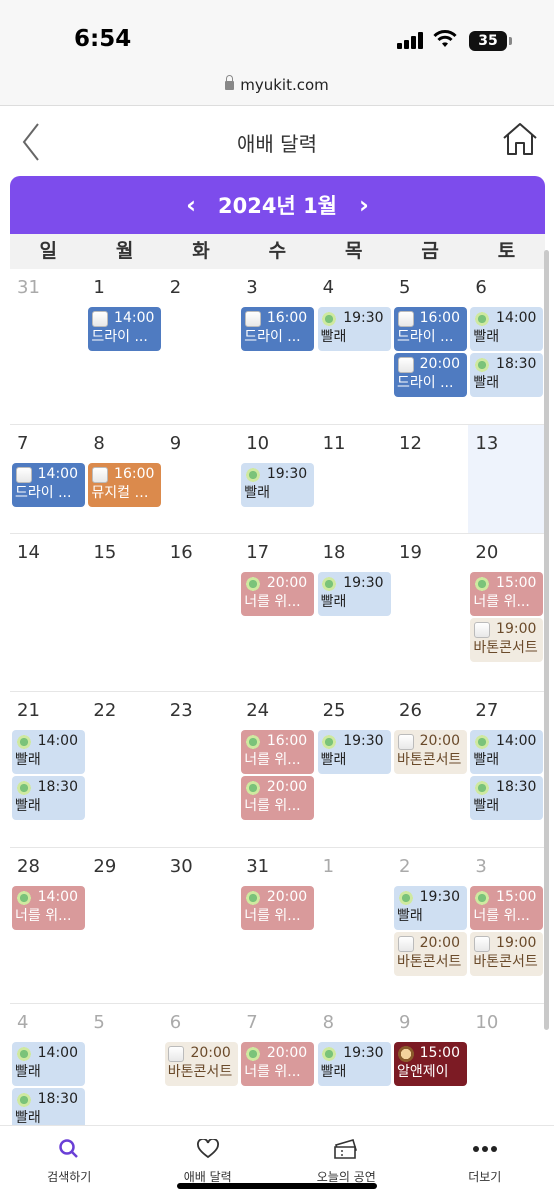 The width and height of the screenshot is (554, 1200). What do you see at coordinates (124, 612) in the screenshot?
I see `day-cell: 15` at bounding box center [124, 612].